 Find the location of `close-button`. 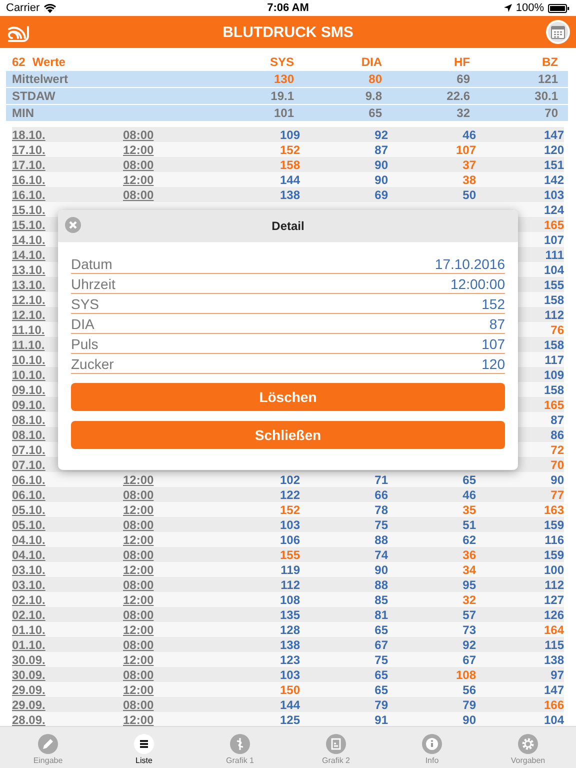

close-button is located at coordinates (73, 225).